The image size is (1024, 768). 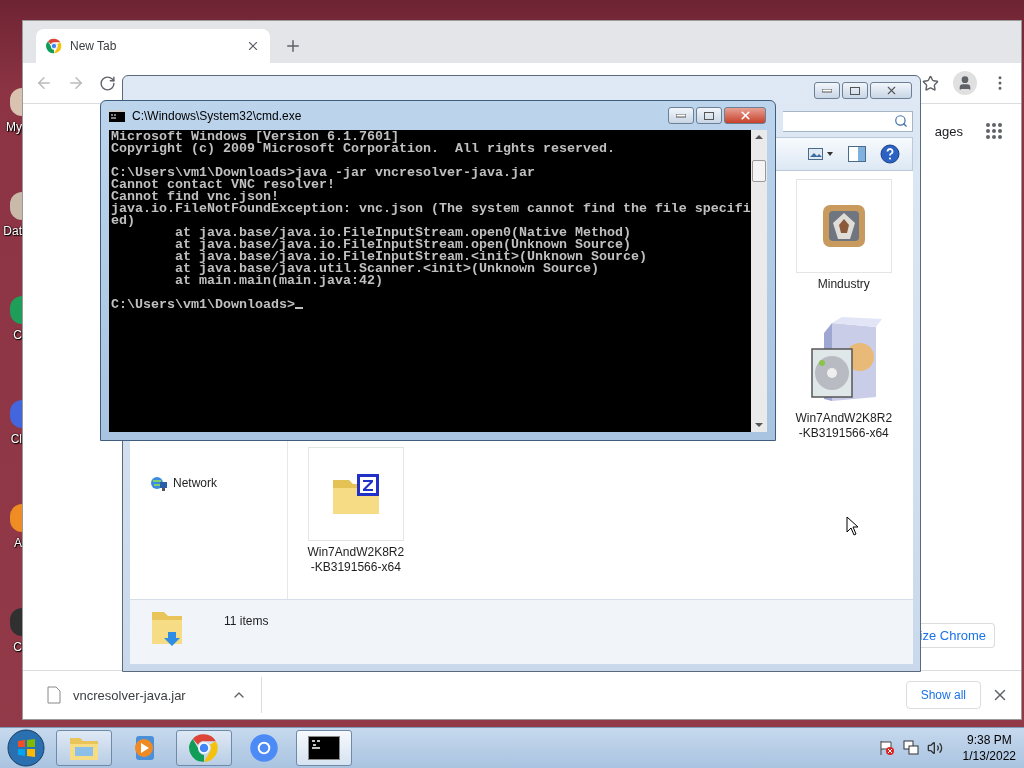 I want to click on taskbar-button, so click(x=324, y=748).